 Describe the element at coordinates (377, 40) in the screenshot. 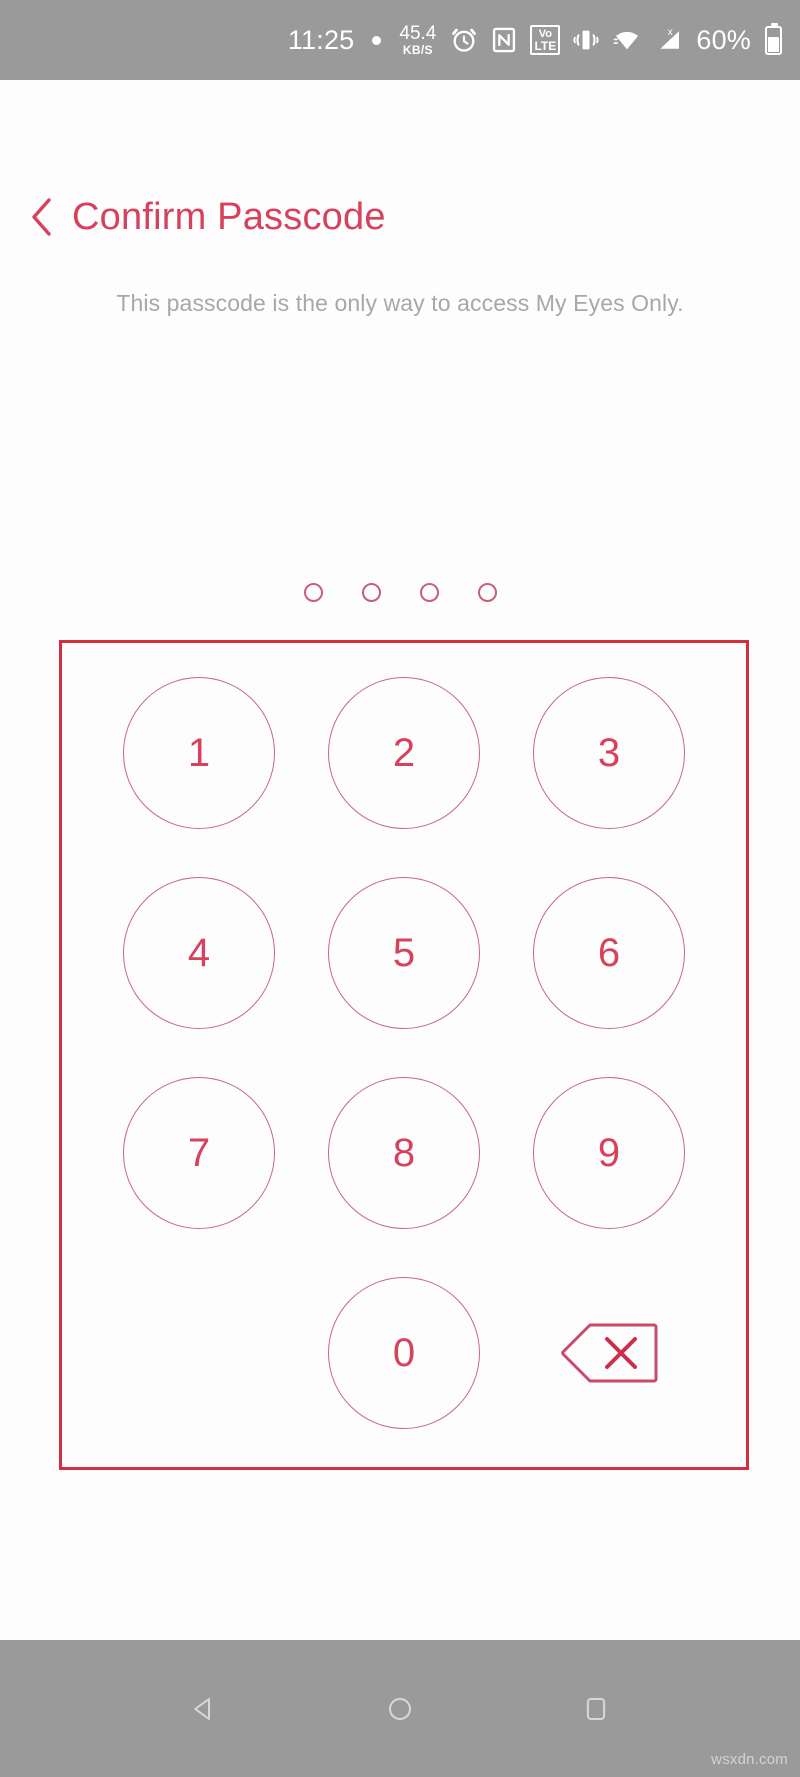

I see `recording-dot-icon` at that location.